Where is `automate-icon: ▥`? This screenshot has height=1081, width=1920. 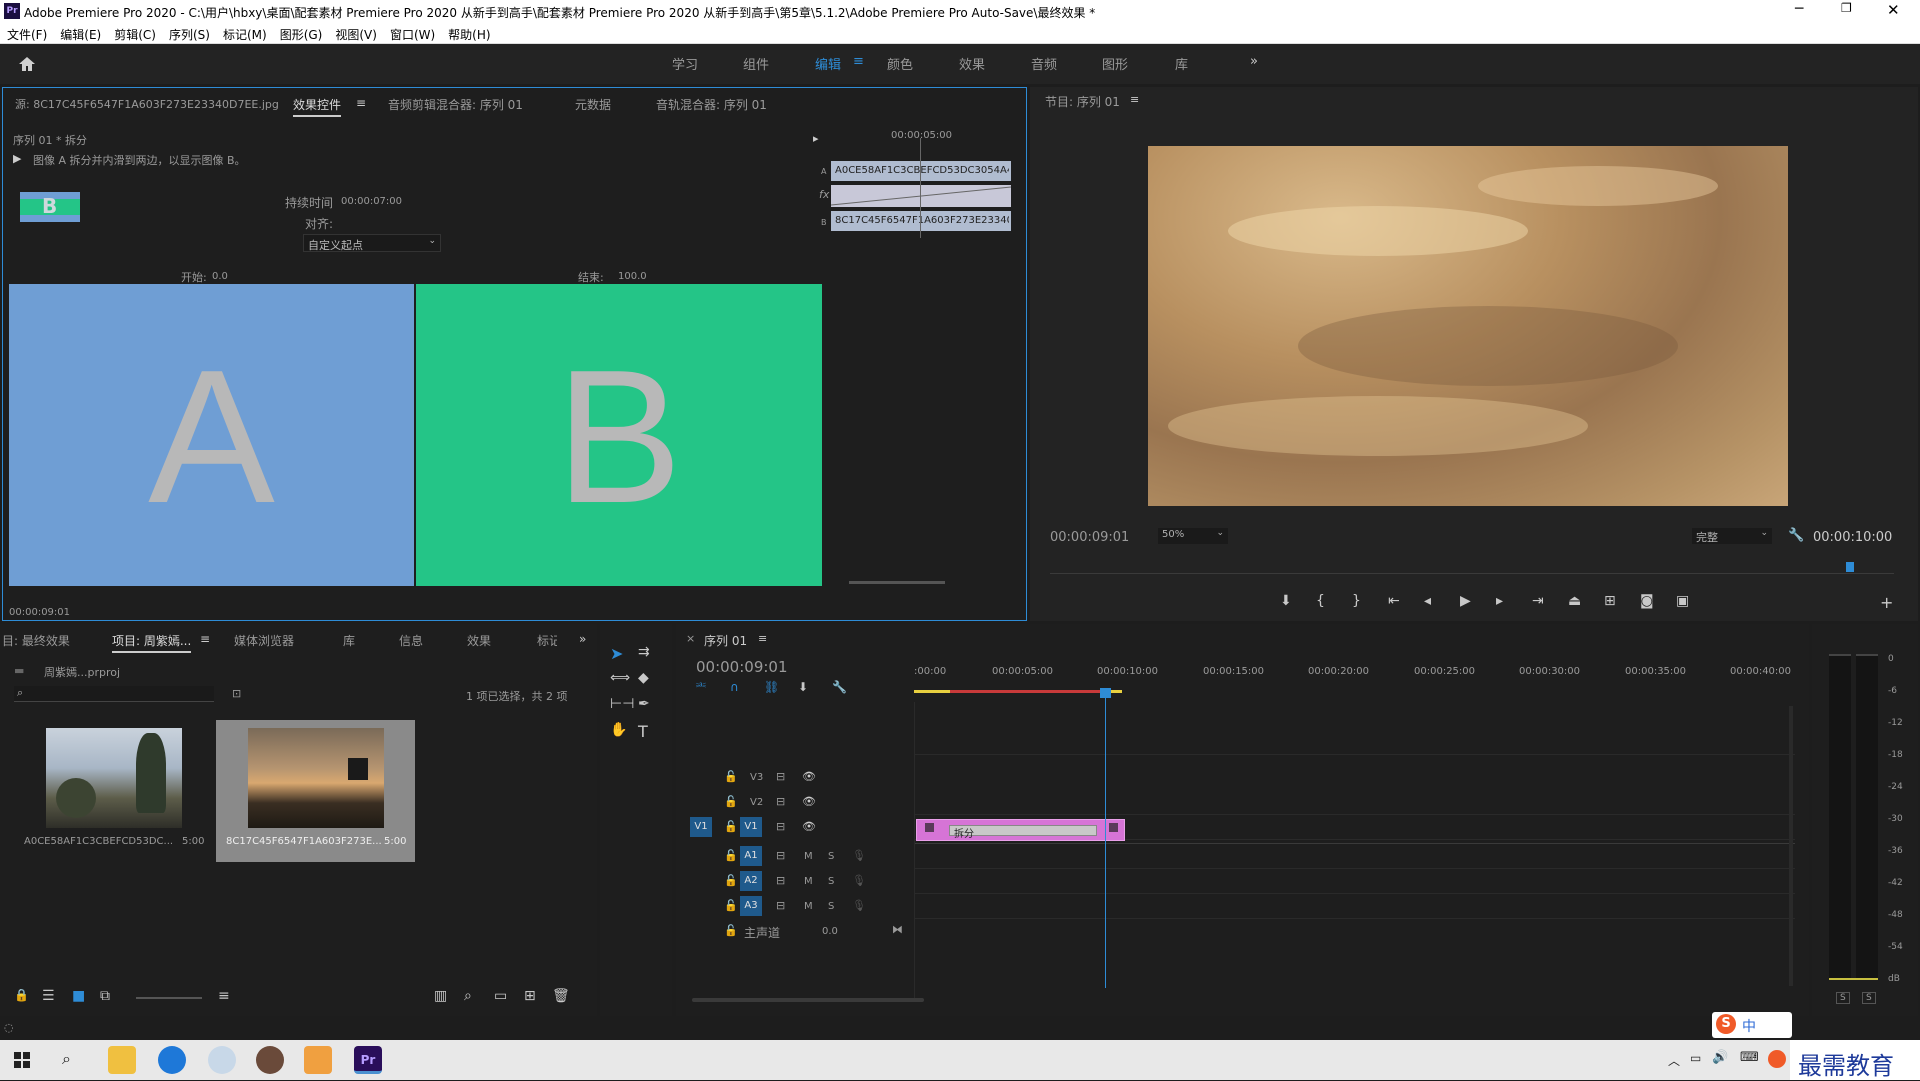
automate-icon: ▥ is located at coordinates (440, 996).